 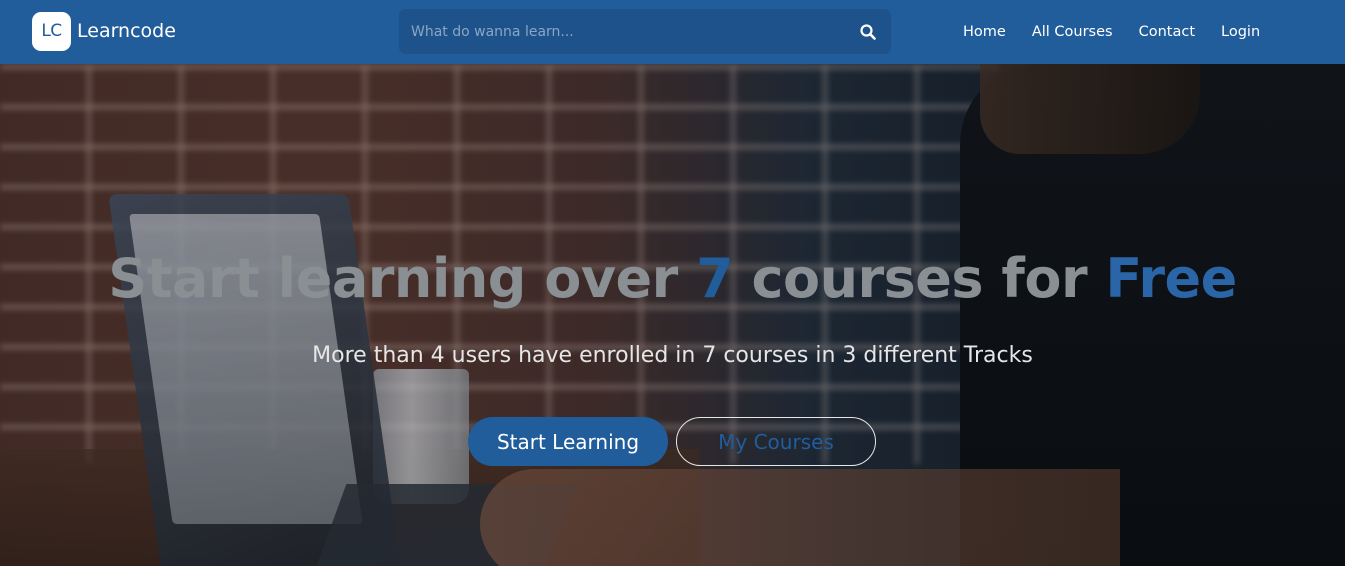 What do you see at coordinates (1240, 32) in the screenshot?
I see `nav-link-login: Login` at bounding box center [1240, 32].